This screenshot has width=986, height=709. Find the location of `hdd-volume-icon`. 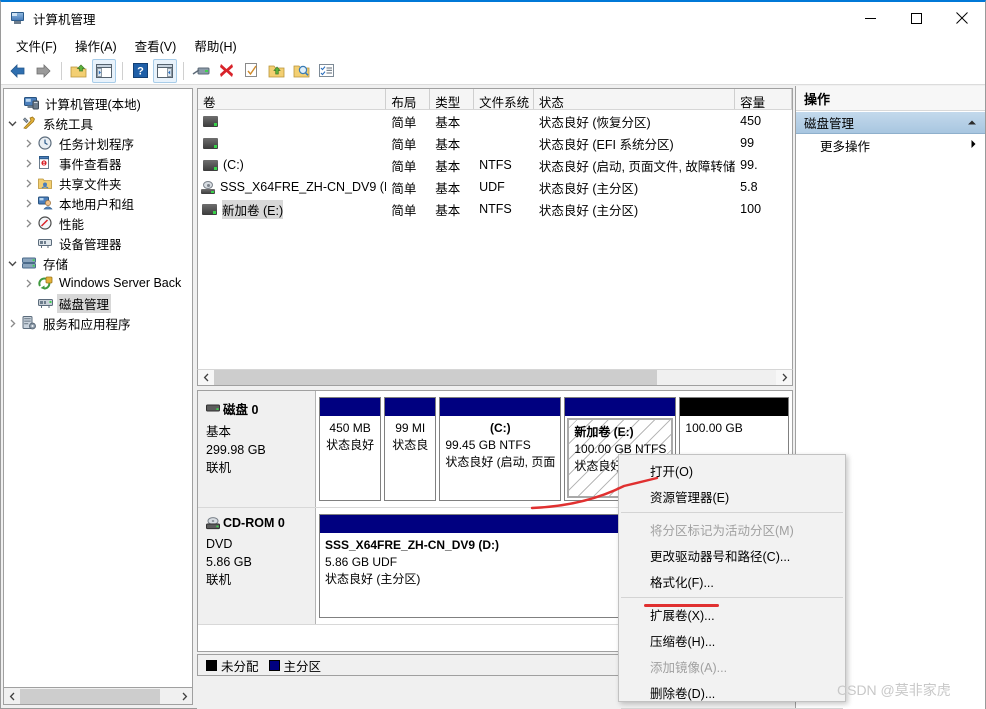

hdd-volume-icon is located at coordinates (210, 121).